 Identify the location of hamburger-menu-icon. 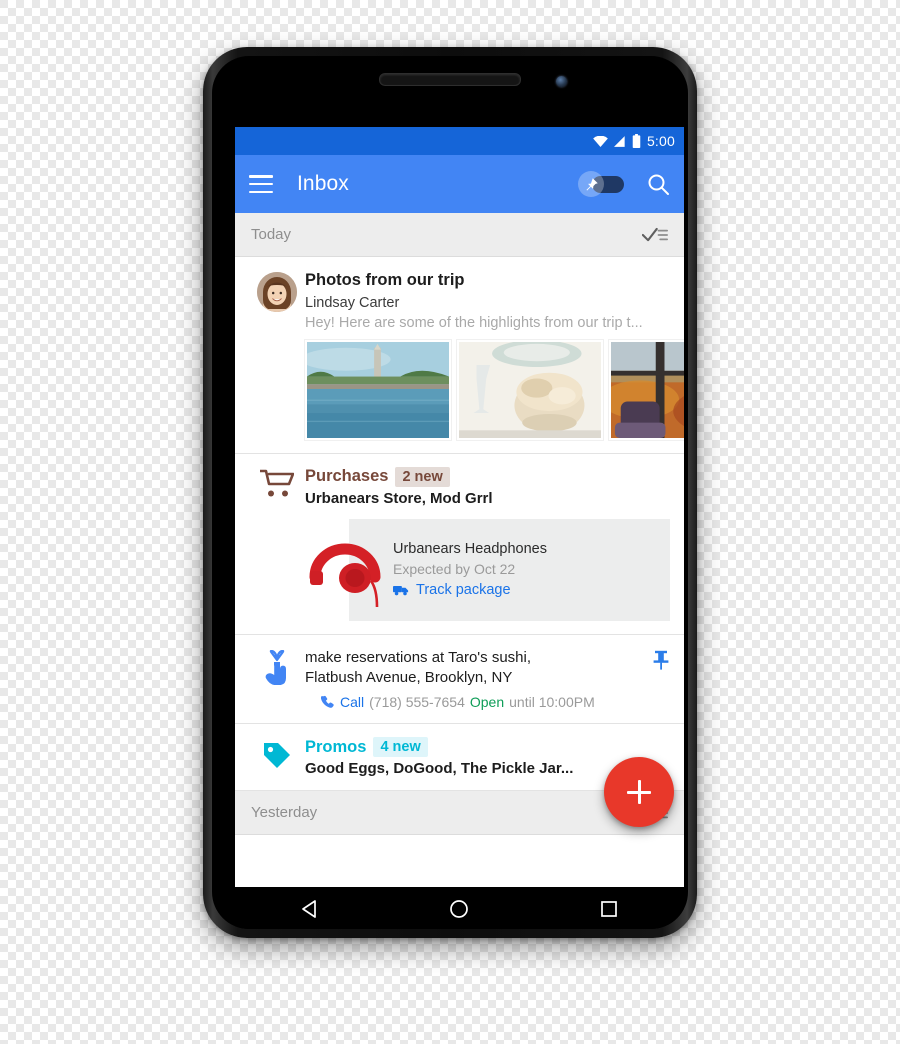
(261, 184).